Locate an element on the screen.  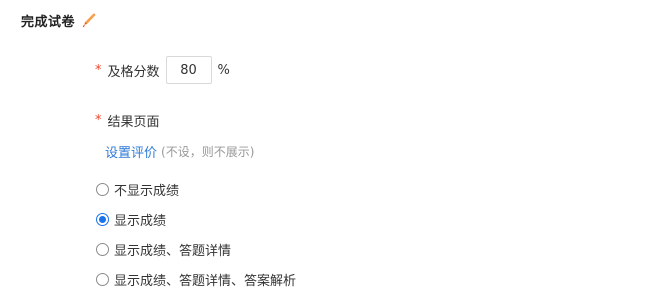
section-header: 完成试卷 is located at coordinates (59, 20).